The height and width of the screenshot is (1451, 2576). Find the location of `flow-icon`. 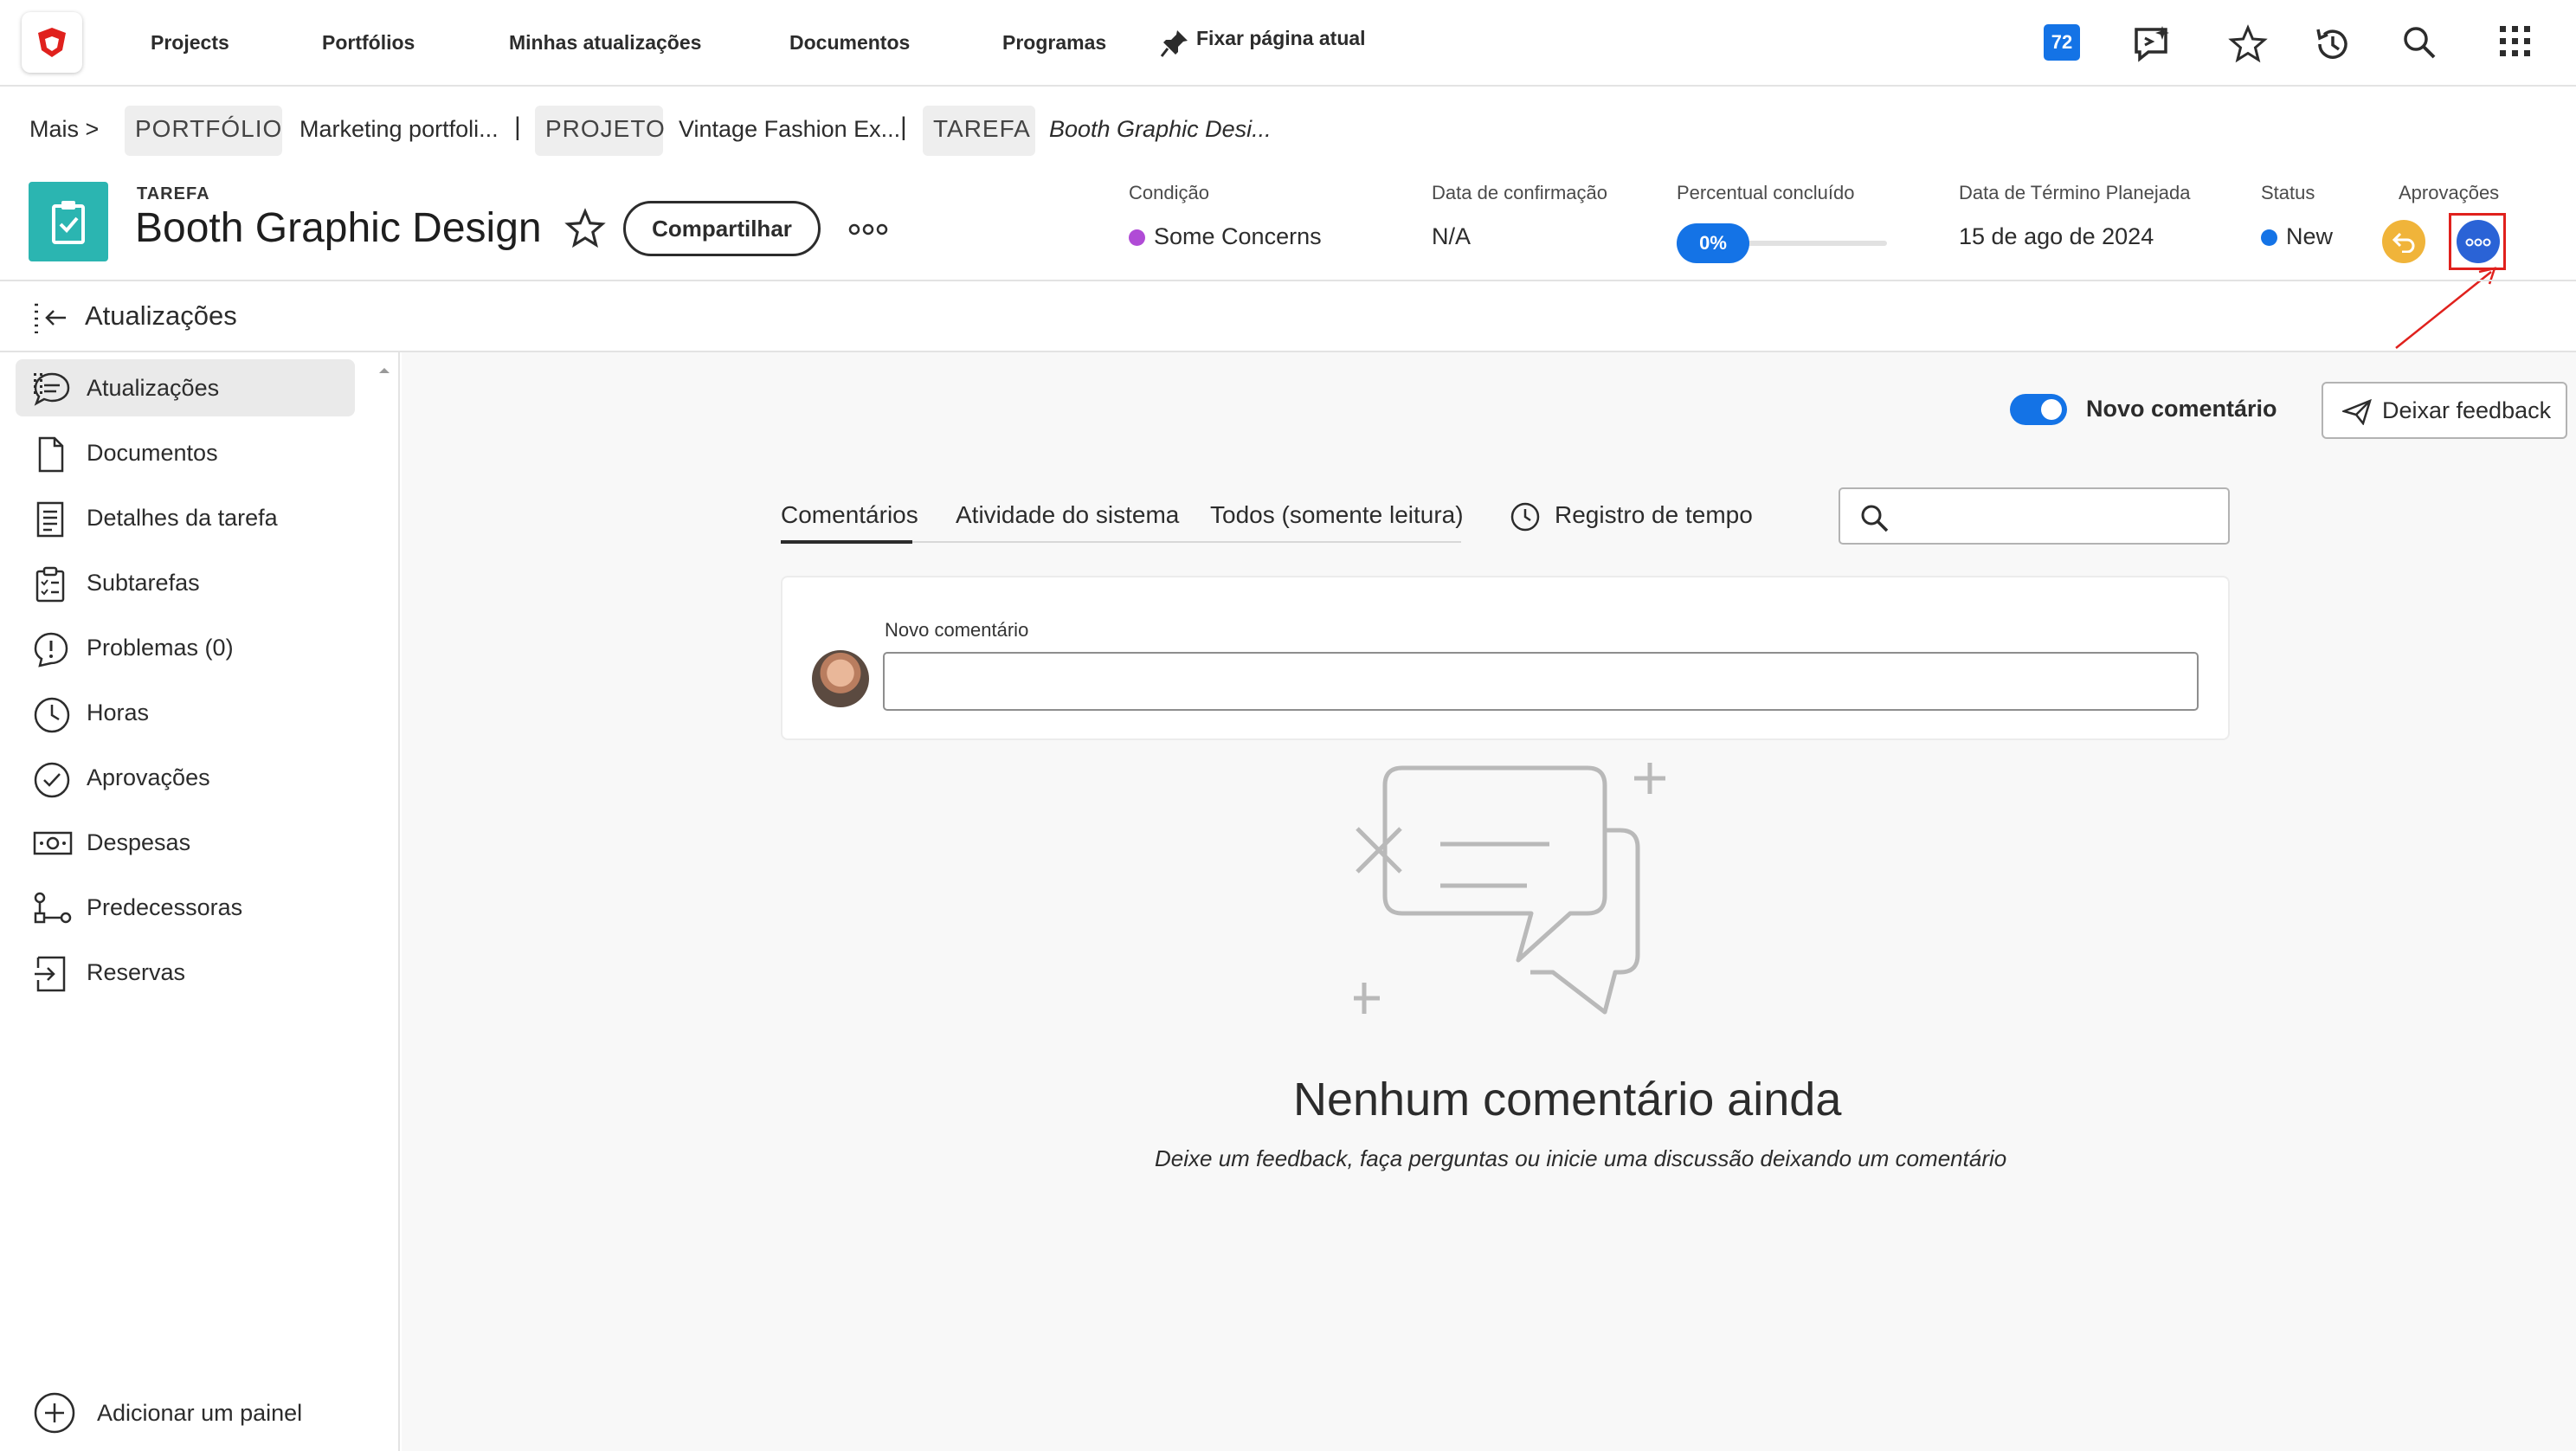

flow-icon is located at coordinates (53, 908).